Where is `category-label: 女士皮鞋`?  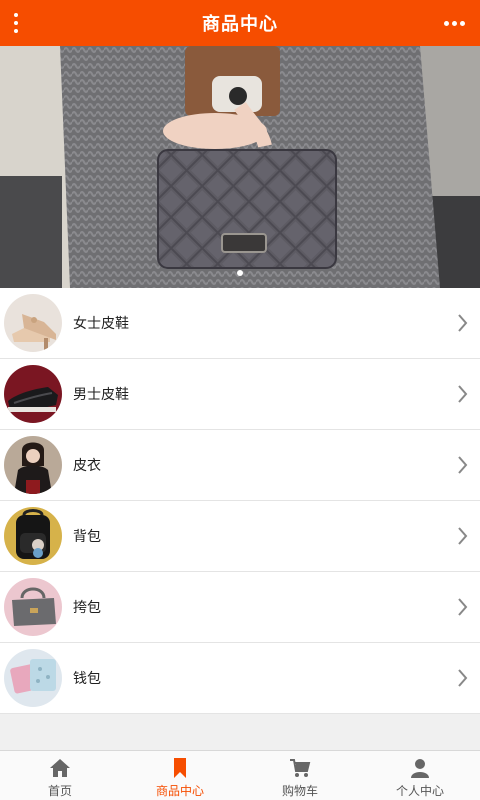
category-label: 女士皮鞋 is located at coordinates (101, 324).